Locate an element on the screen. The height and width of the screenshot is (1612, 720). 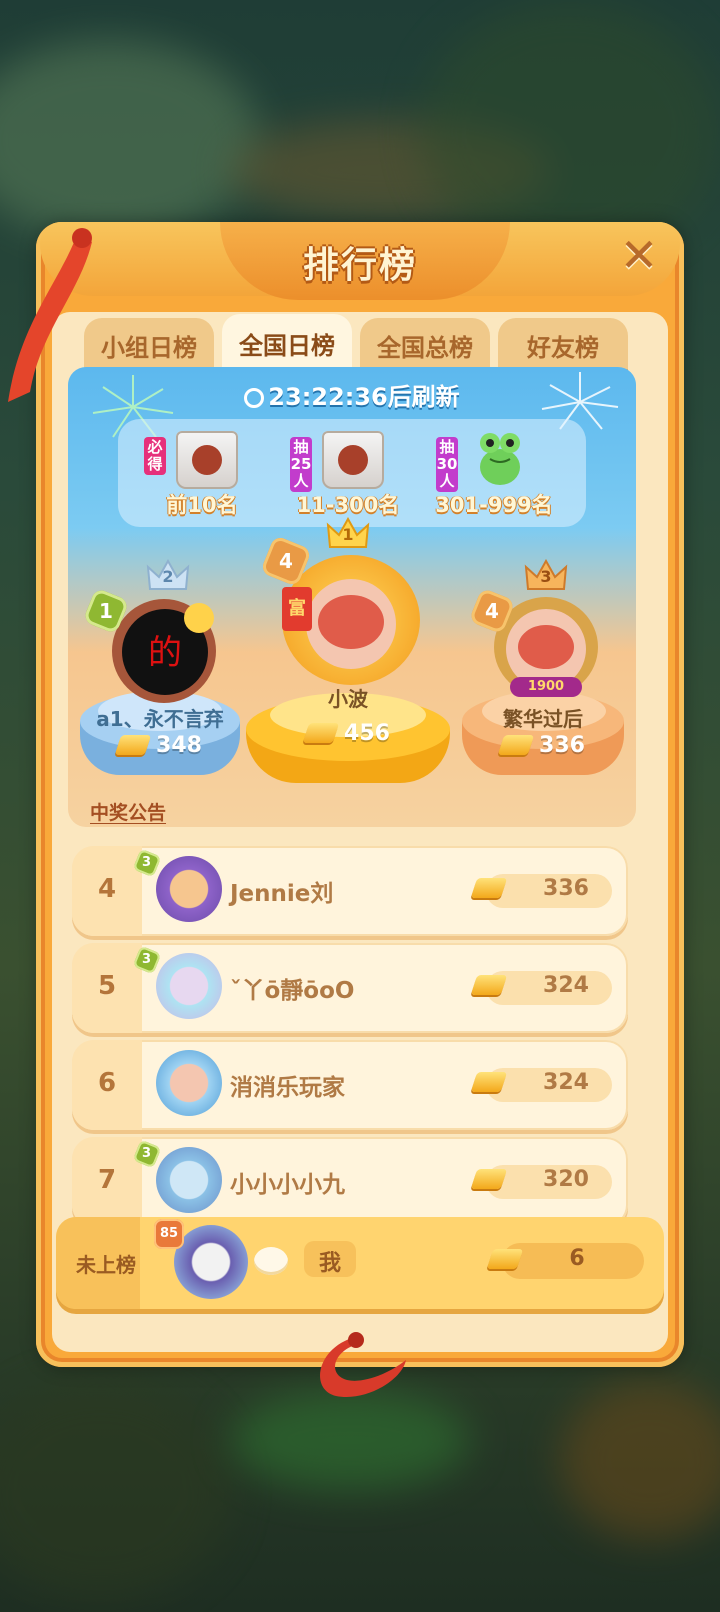
player-name: 小小小小九 is located at coordinates (287, 1185).